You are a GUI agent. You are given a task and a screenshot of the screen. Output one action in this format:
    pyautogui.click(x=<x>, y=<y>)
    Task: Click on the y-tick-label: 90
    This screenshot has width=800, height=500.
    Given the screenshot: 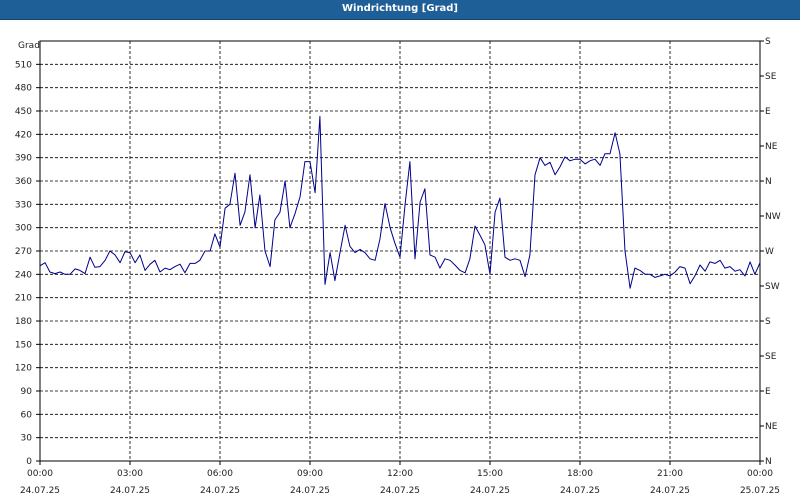 What is the action you would take?
    pyautogui.click(x=27, y=392)
    